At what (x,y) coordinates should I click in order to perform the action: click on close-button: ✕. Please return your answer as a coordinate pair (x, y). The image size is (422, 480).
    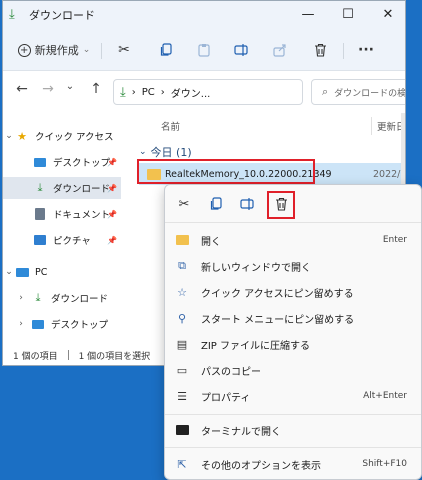
    Looking at the image, I should click on (387, 14).